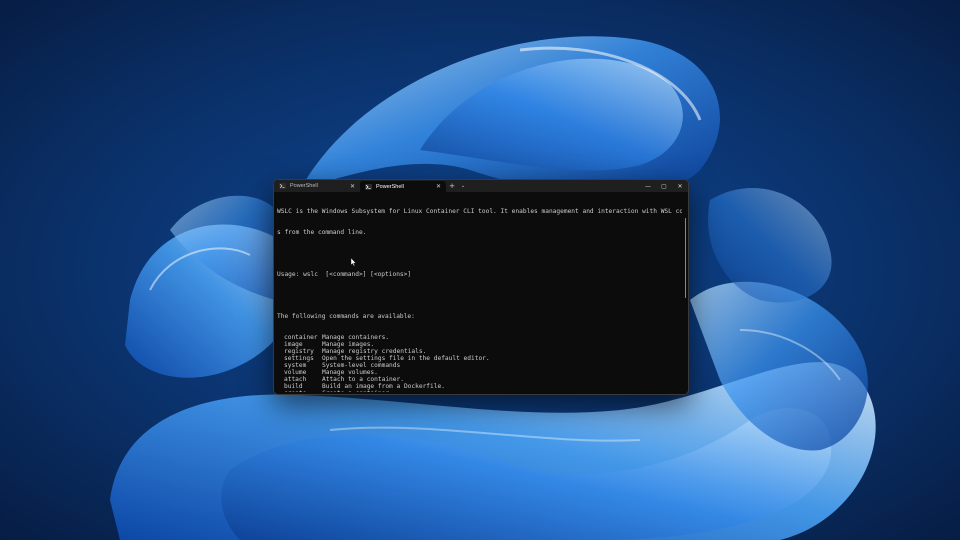  What do you see at coordinates (479, 365) in the screenshot?
I see `command-row: system System-level commands` at bounding box center [479, 365].